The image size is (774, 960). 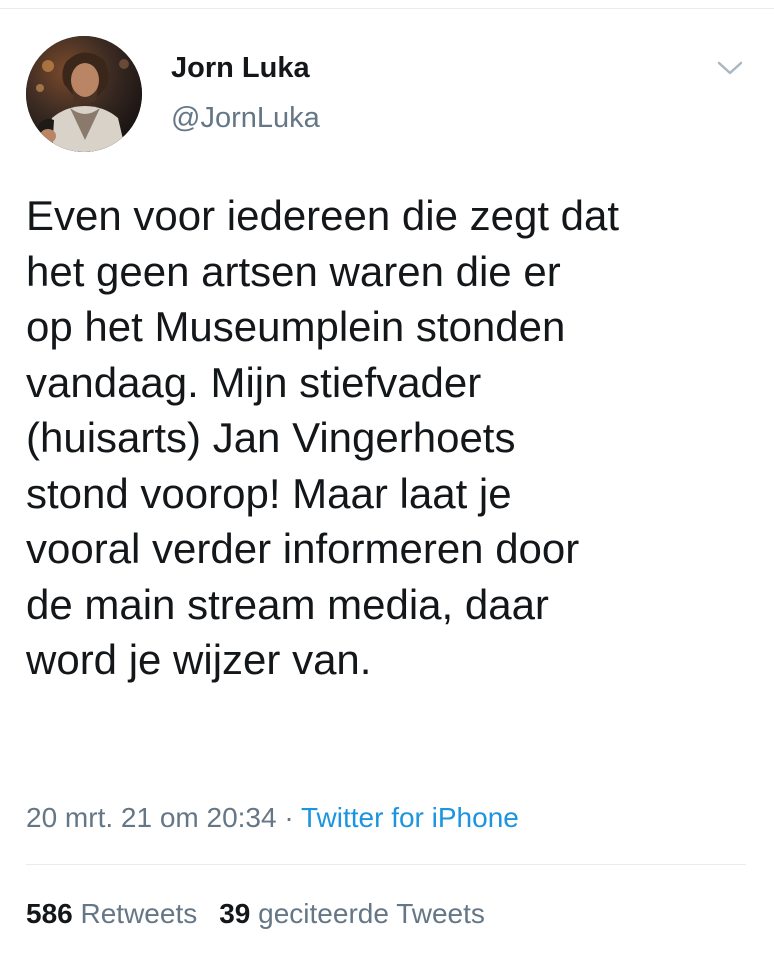 I want to click on quotes-count: 39, so click(x=235, y=913).